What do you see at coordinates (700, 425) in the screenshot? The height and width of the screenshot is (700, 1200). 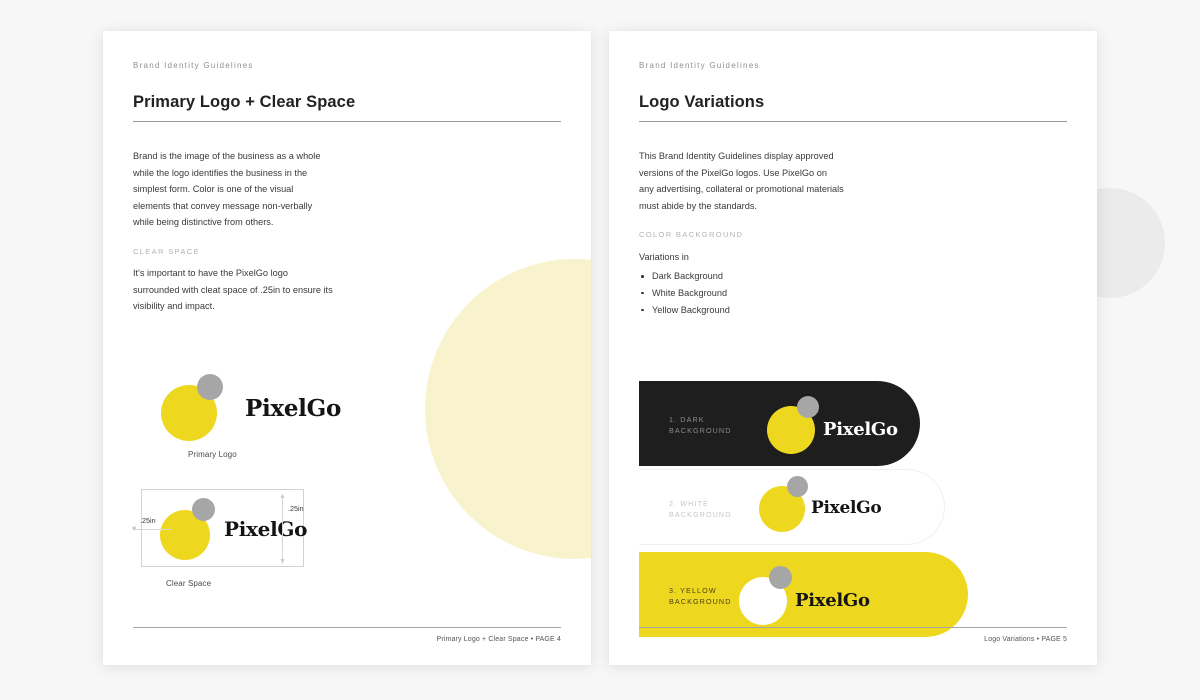 I see `variation-label: 1. DARK BACKGROUND` at bounding box center [700, 425].